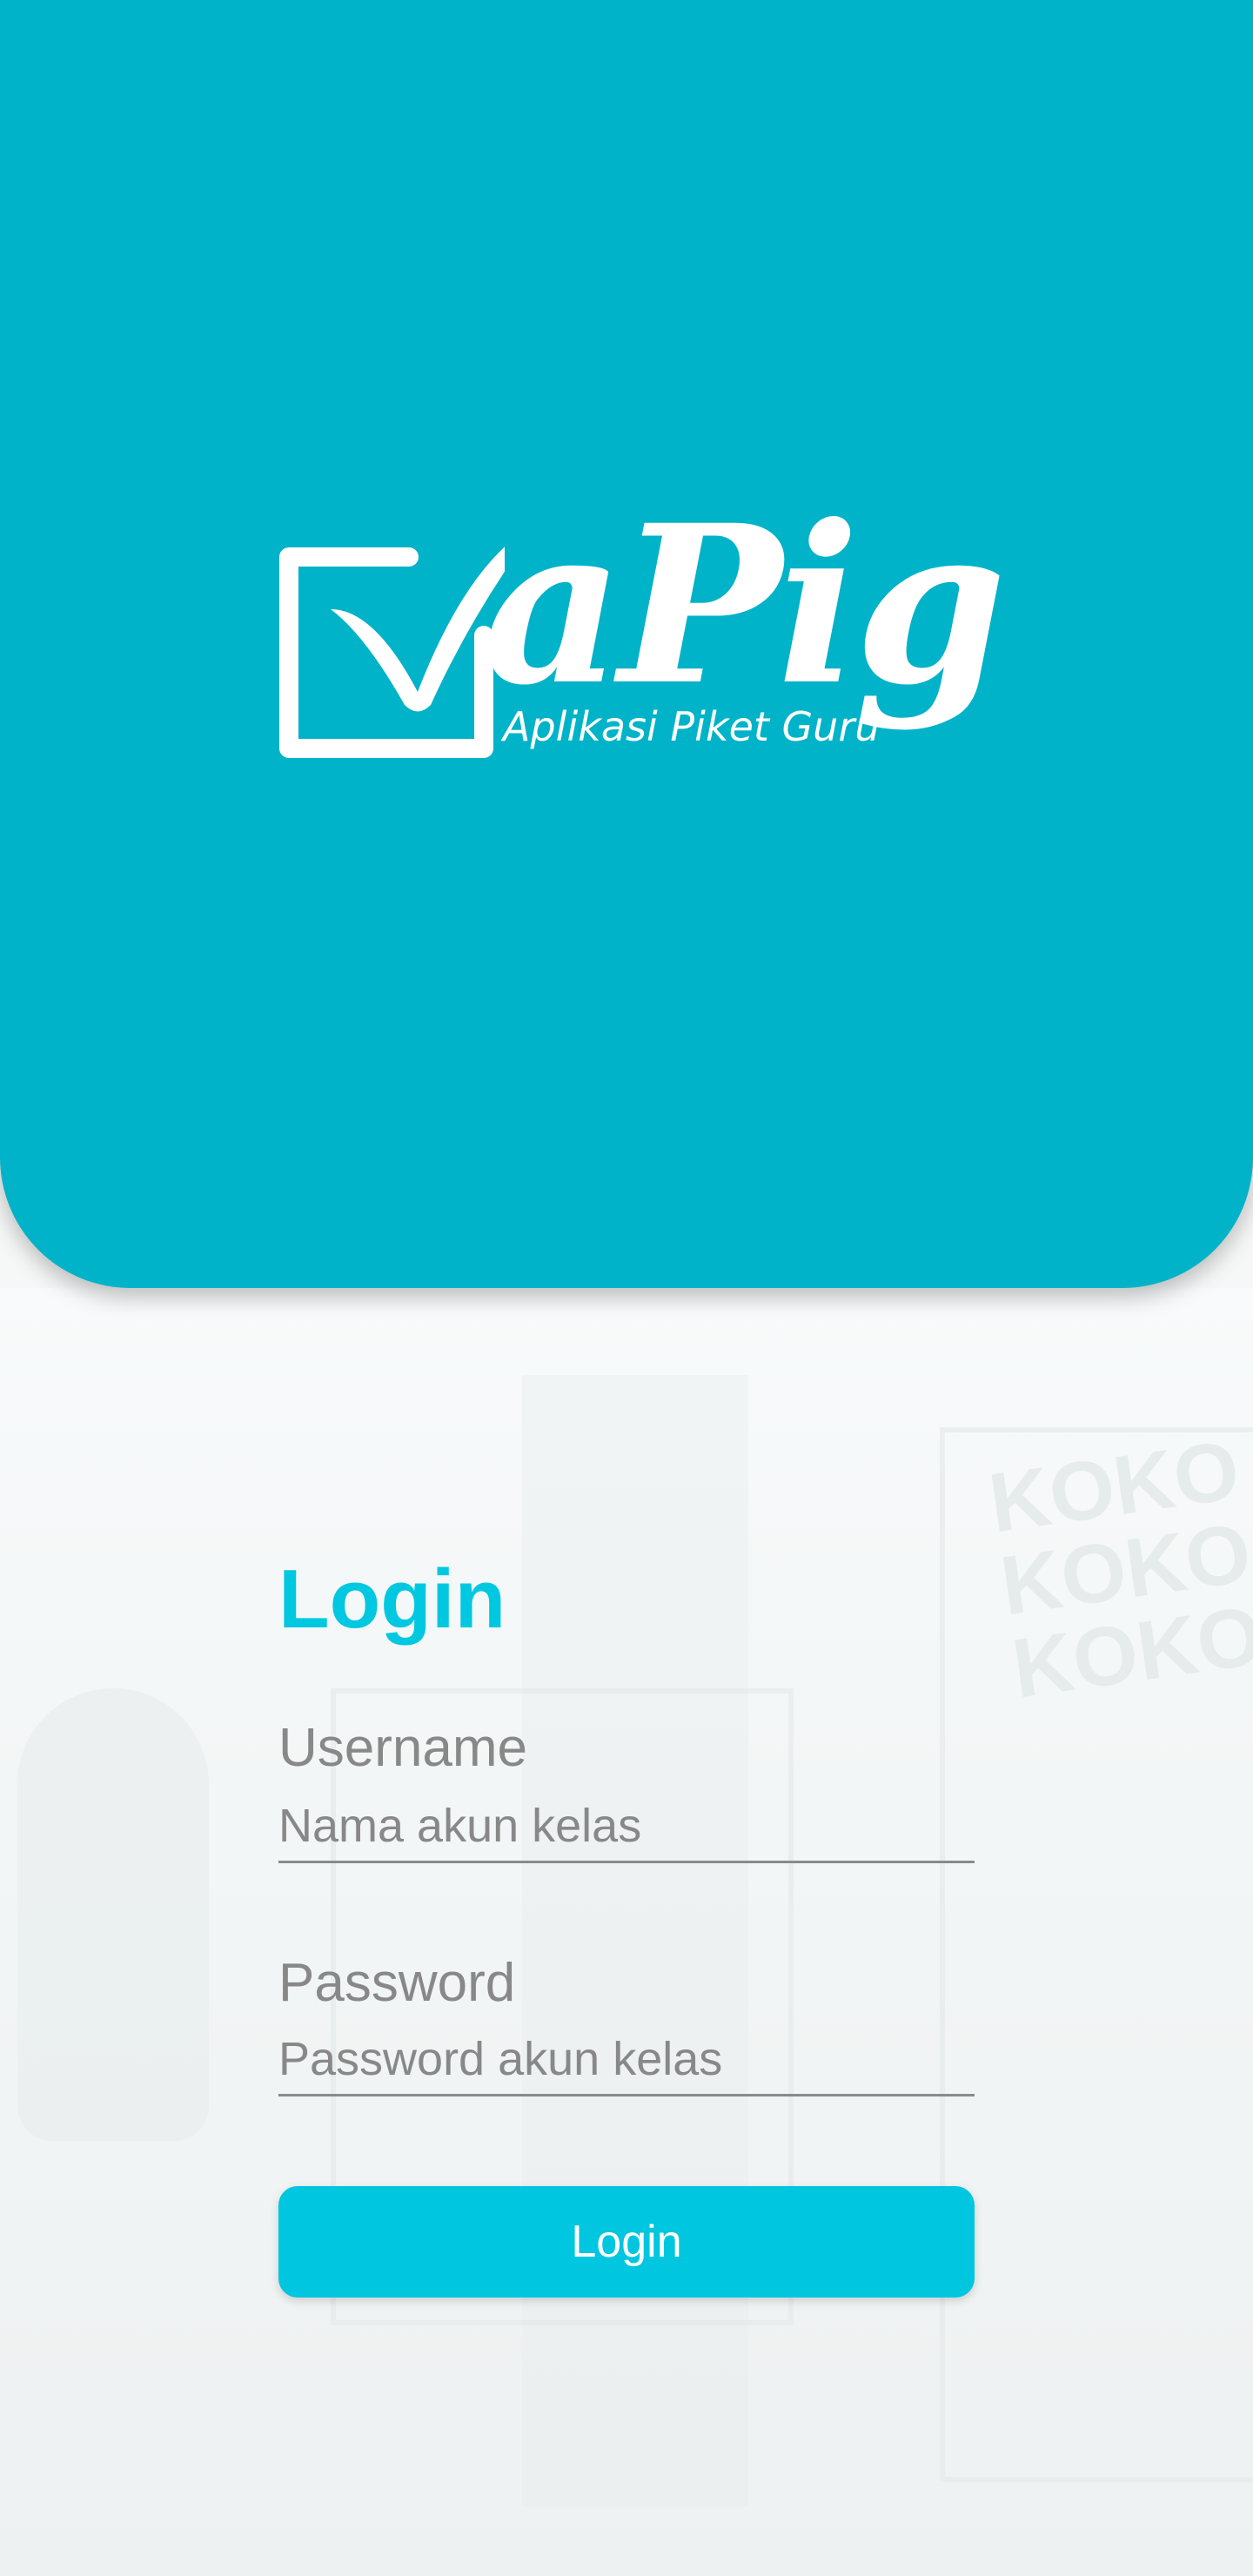  What do you see at coordinates (113, 1914) in the screenshot?
I see `background-person-silhouette` at bounding box center [113, 1914].